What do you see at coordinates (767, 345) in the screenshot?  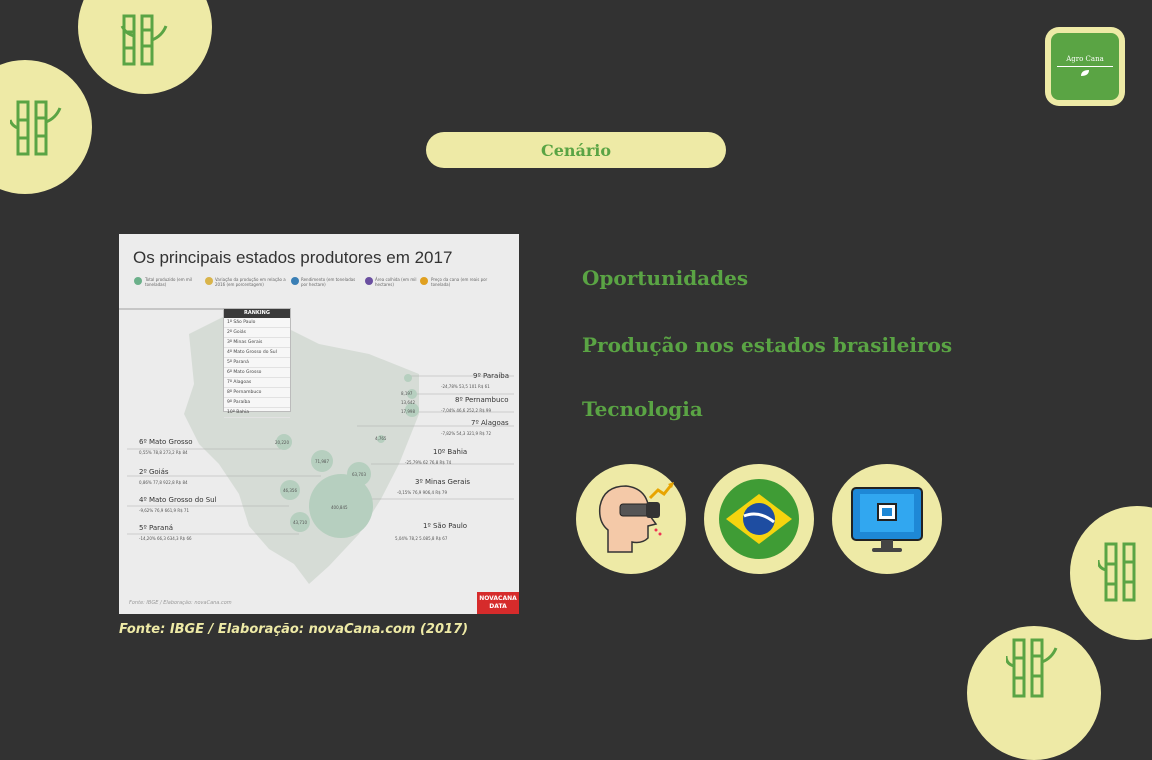 I see `menu-item-producao: Produção nos estados brasileiros` at bounding box center [767, 345].